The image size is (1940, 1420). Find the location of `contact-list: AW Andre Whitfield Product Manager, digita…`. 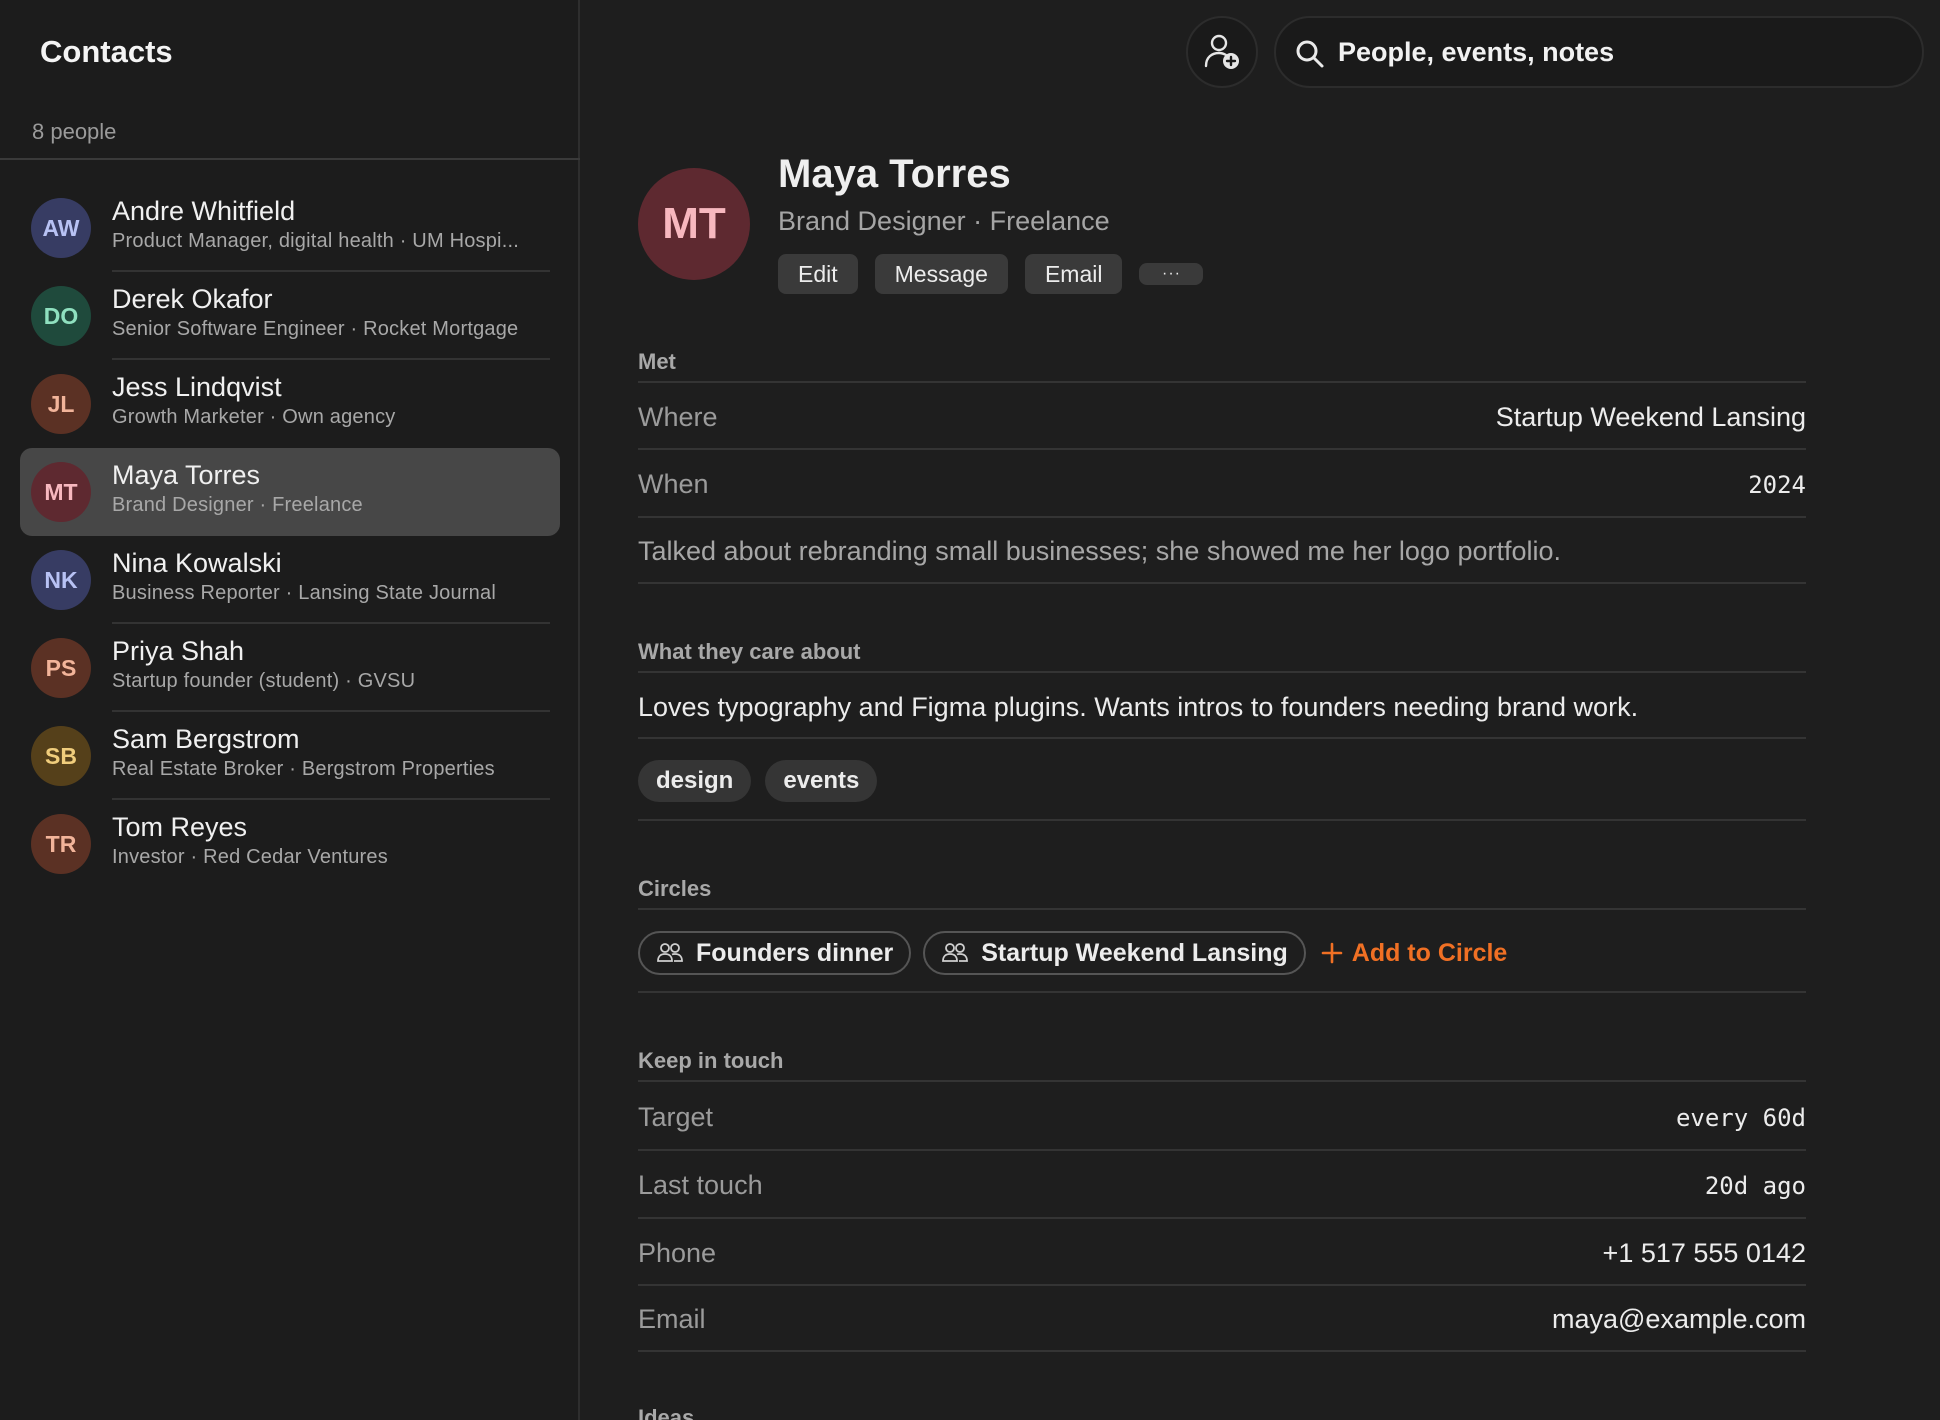

contact-list: AW Andre Whitfield Product Manager, digita… is located at coordinates (290, 536).